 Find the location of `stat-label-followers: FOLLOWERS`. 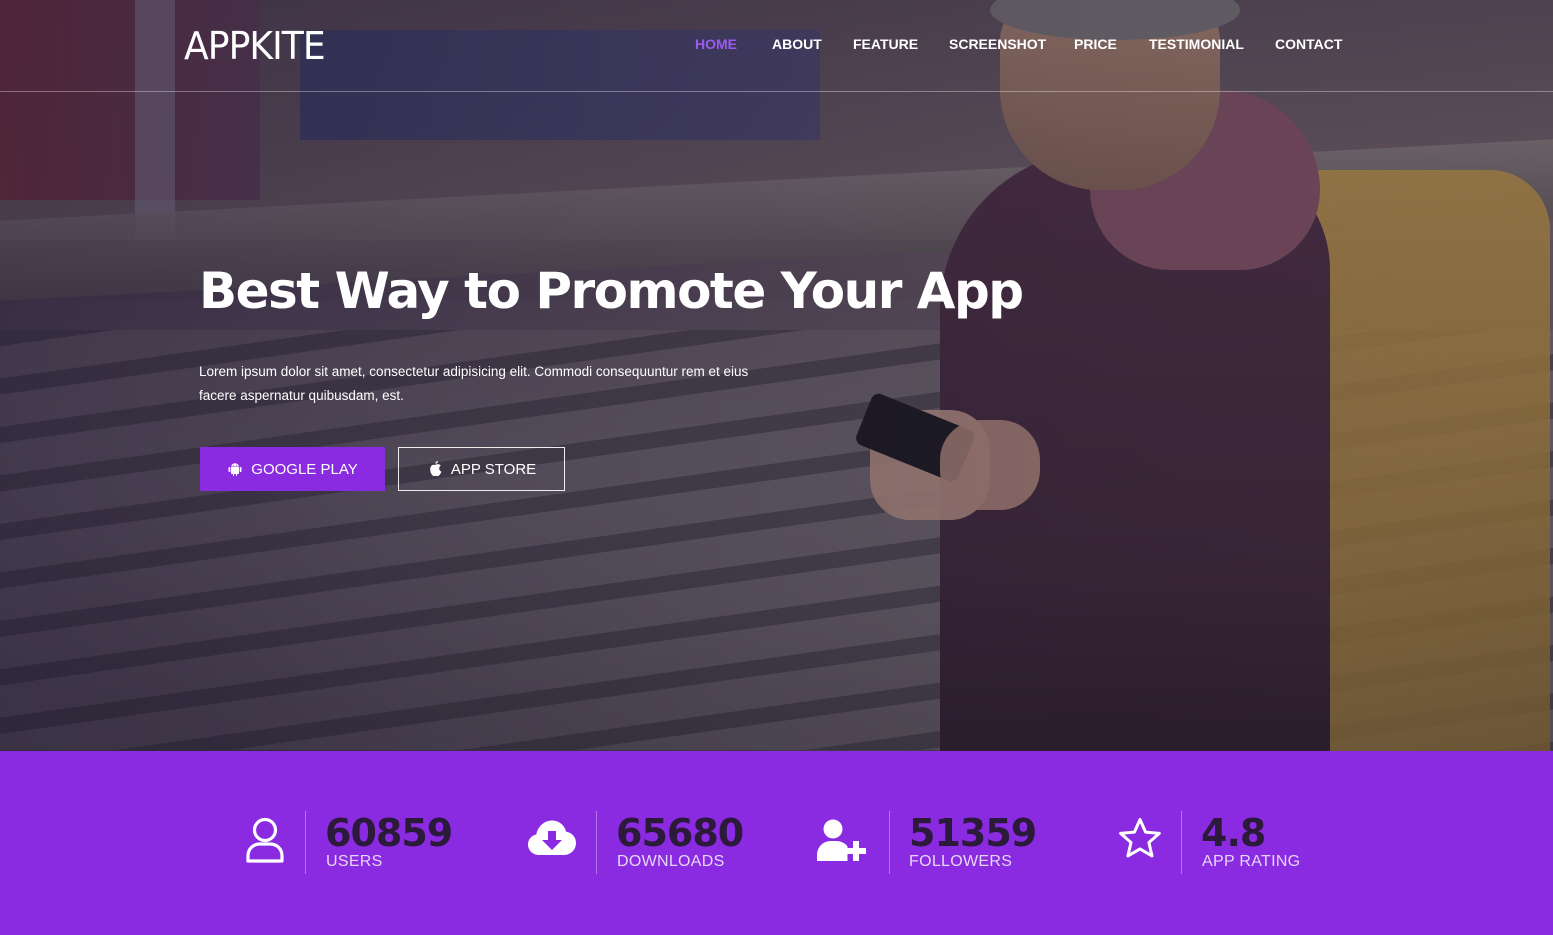

stat-label-followers: FOLLOWERS is located at coordinates (961, 861).